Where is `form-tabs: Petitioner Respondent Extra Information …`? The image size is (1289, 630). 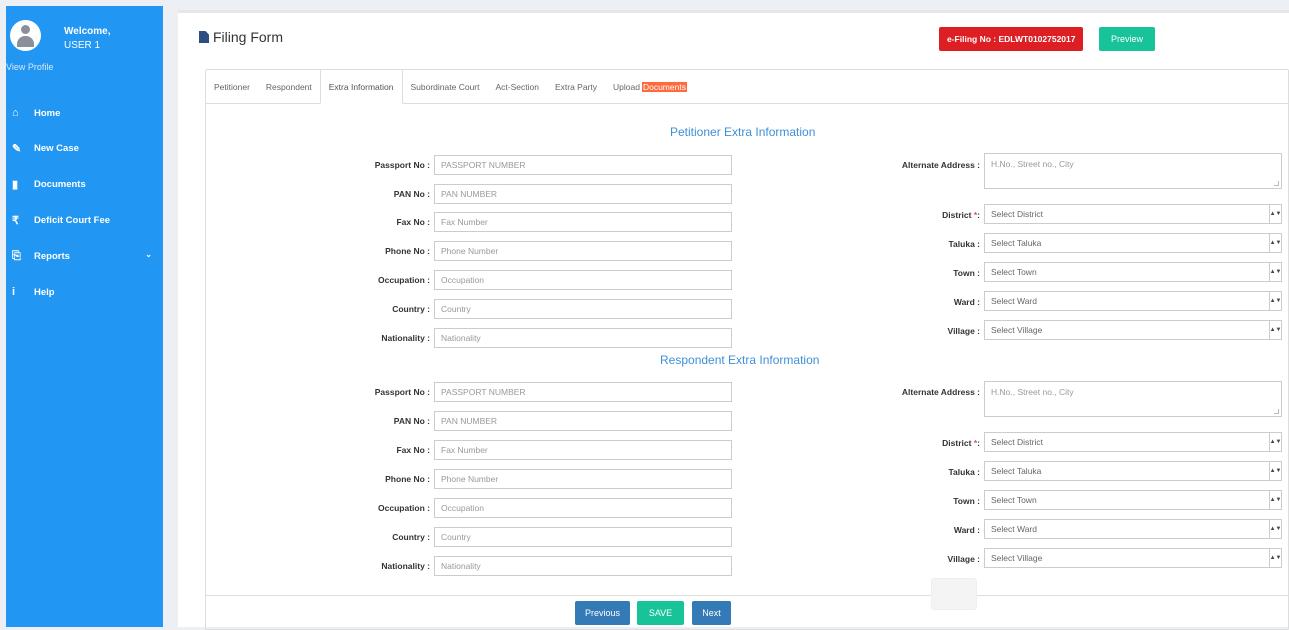 form-tabs: Petitioner Respondent Extra Information … is located at coordinates (747, 87).